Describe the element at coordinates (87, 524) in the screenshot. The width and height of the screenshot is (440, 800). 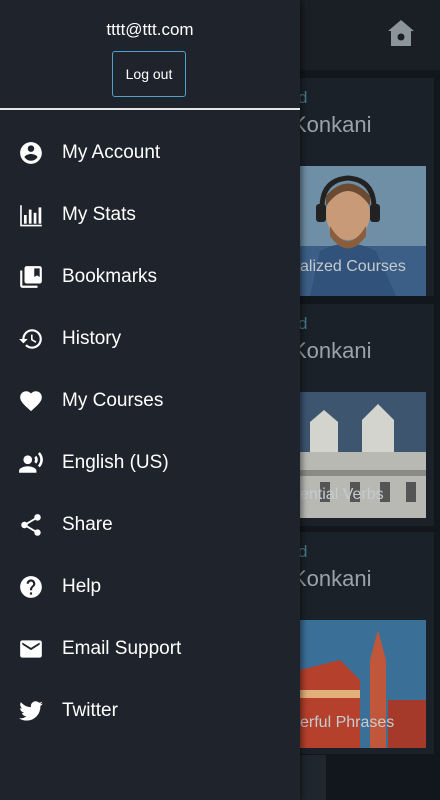
I see `menu-item-label: Share` at that location.